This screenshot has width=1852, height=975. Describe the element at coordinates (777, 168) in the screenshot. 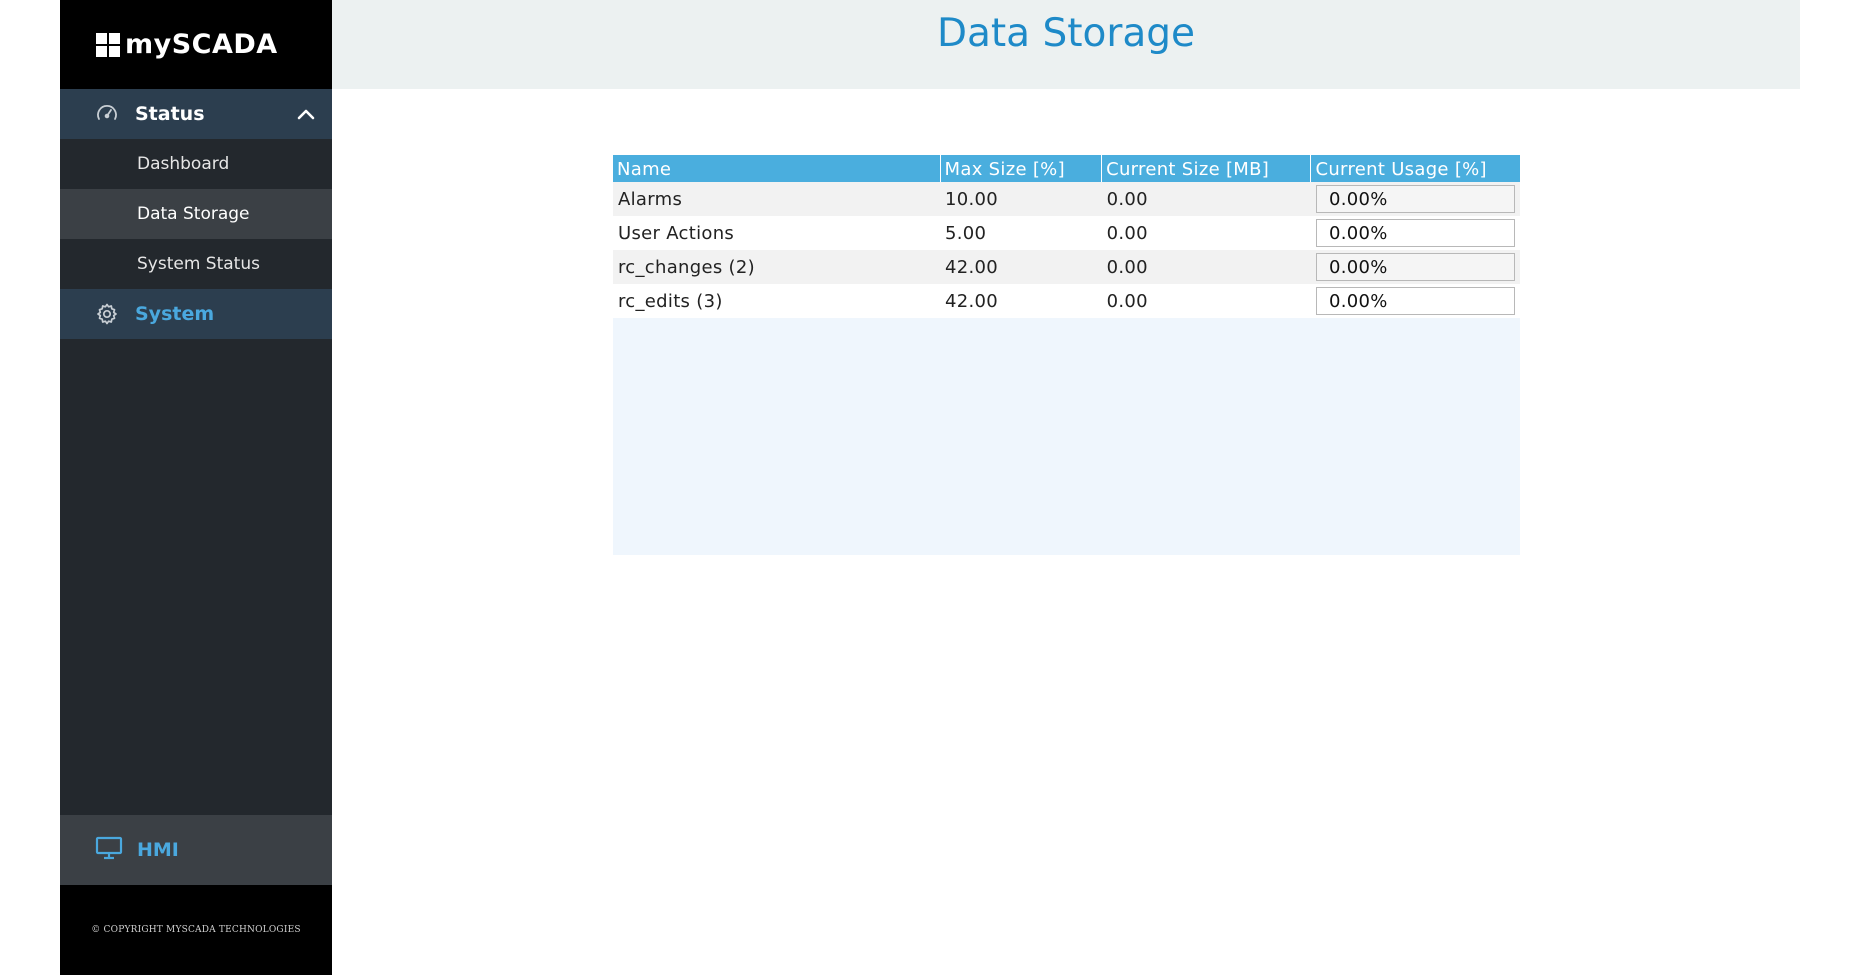

I see `column-header-name: Name` at that location.